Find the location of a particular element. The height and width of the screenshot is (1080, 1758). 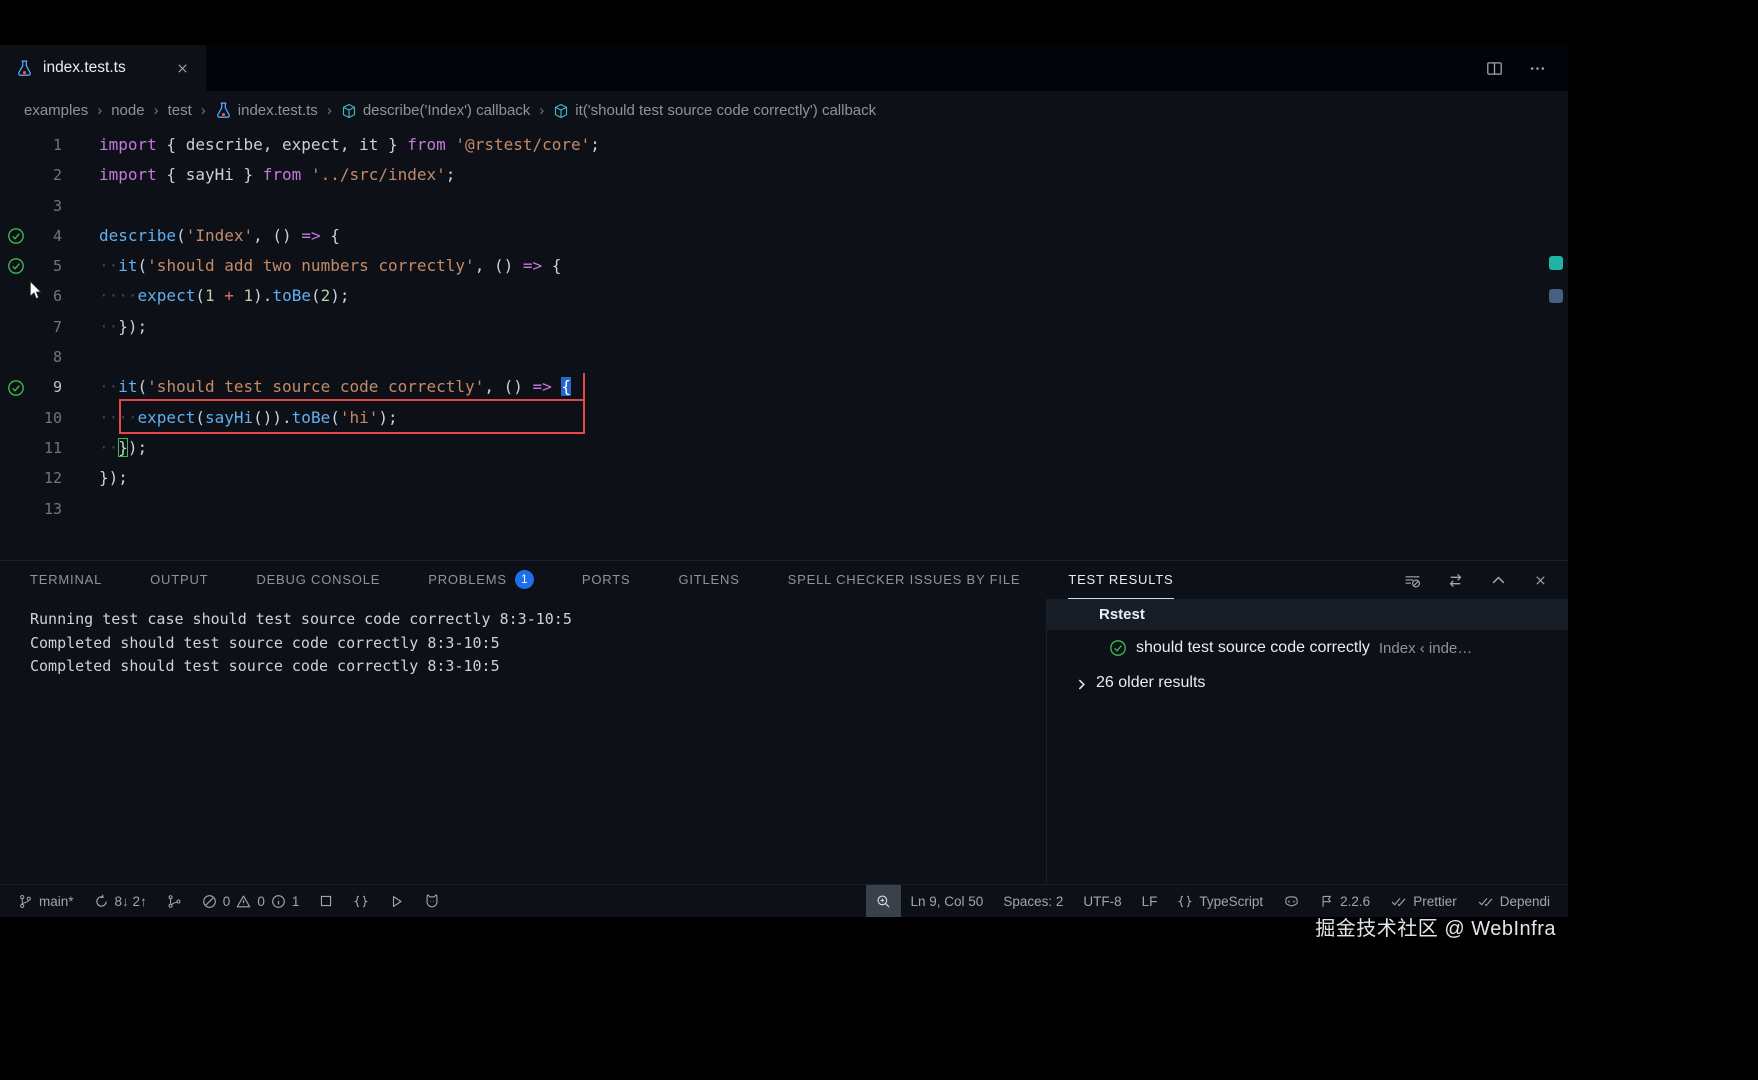

line-number: 9 is located at coordinates (47, 387).